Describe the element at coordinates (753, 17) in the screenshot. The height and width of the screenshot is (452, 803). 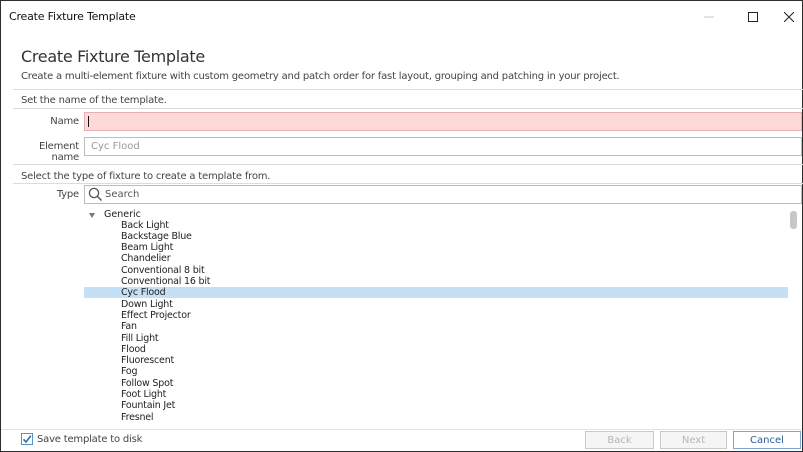
I see `maximize-icon` at that location.